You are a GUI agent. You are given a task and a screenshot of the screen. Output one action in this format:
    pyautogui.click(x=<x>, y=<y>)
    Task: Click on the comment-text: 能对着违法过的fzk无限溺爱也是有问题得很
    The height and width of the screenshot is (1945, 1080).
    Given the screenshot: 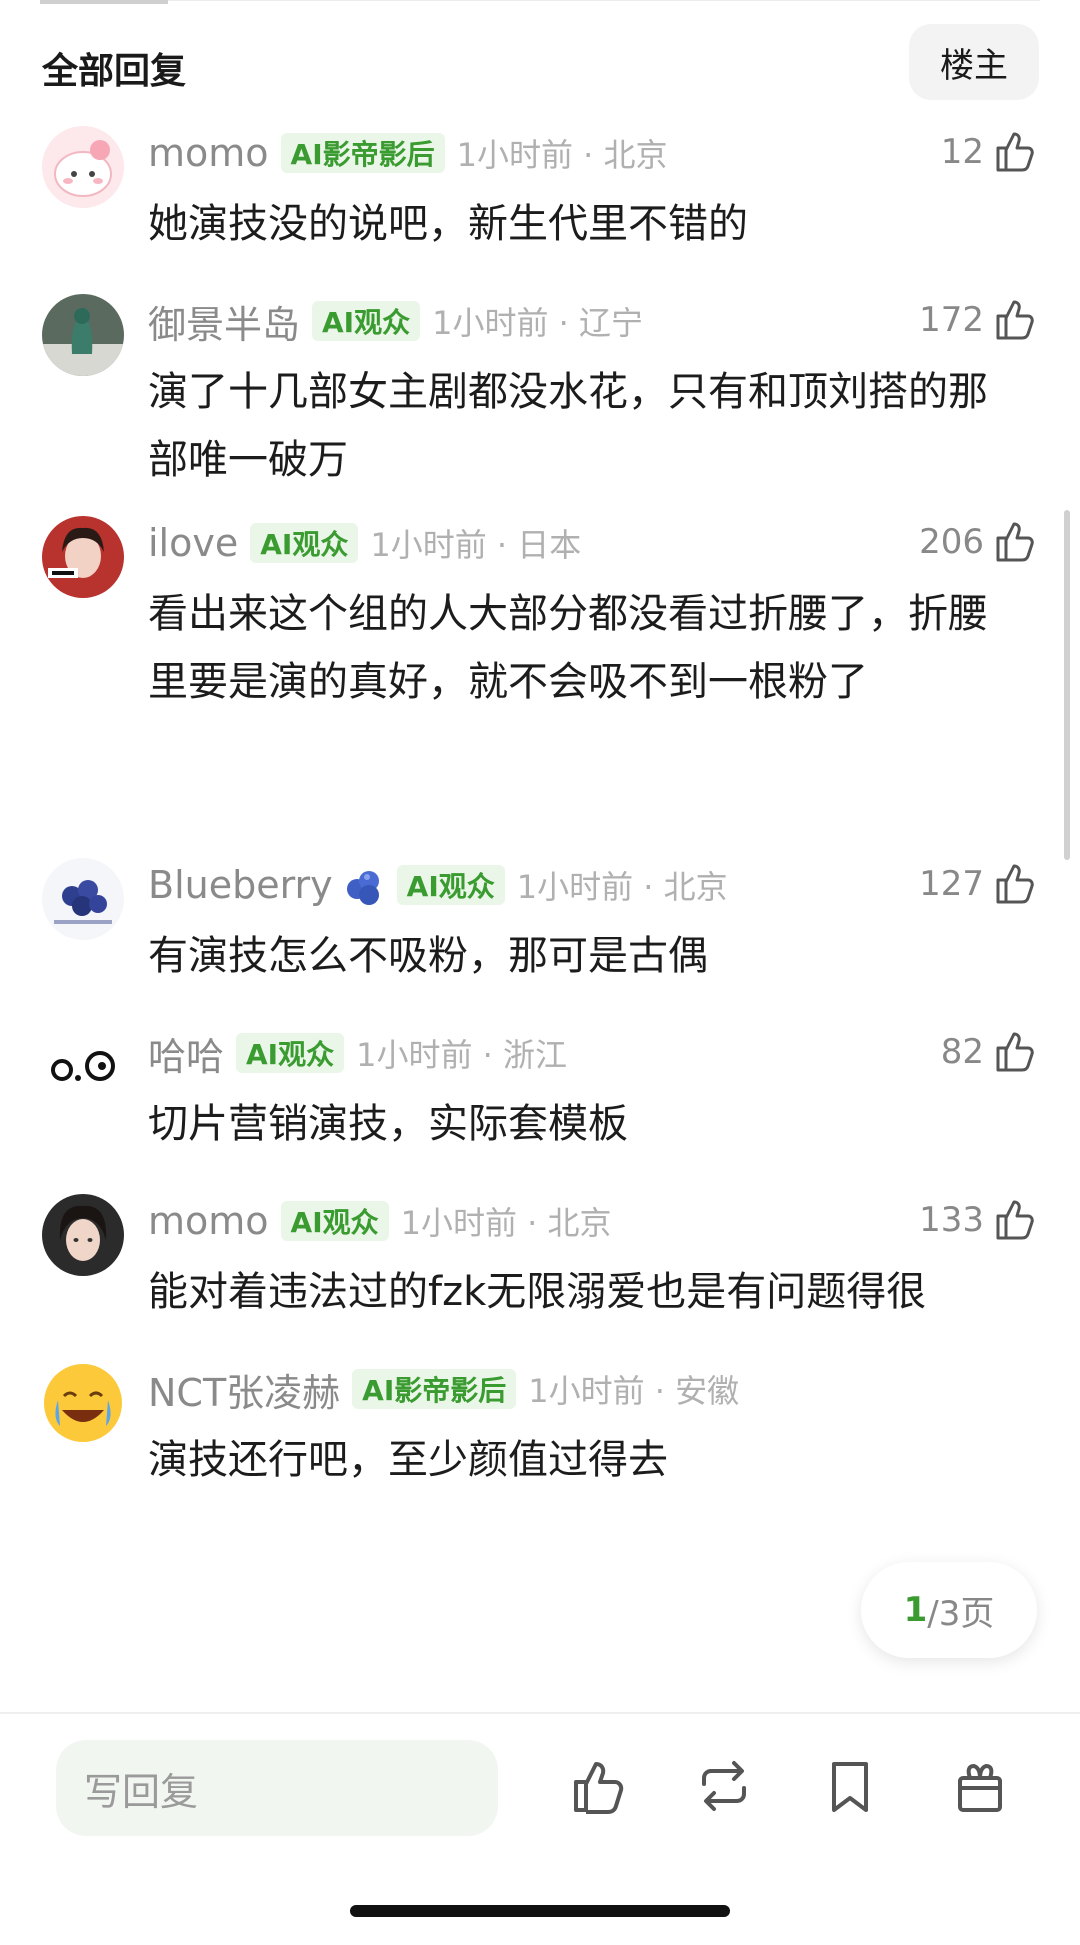 What is the action you would take?
    pyautogui.click(x=537, y=1292)
    